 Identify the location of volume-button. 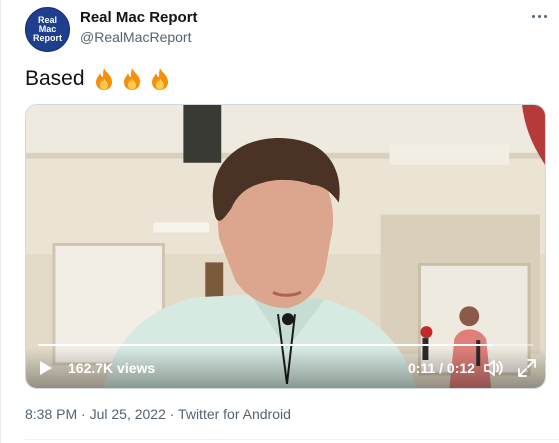
(494, 368).